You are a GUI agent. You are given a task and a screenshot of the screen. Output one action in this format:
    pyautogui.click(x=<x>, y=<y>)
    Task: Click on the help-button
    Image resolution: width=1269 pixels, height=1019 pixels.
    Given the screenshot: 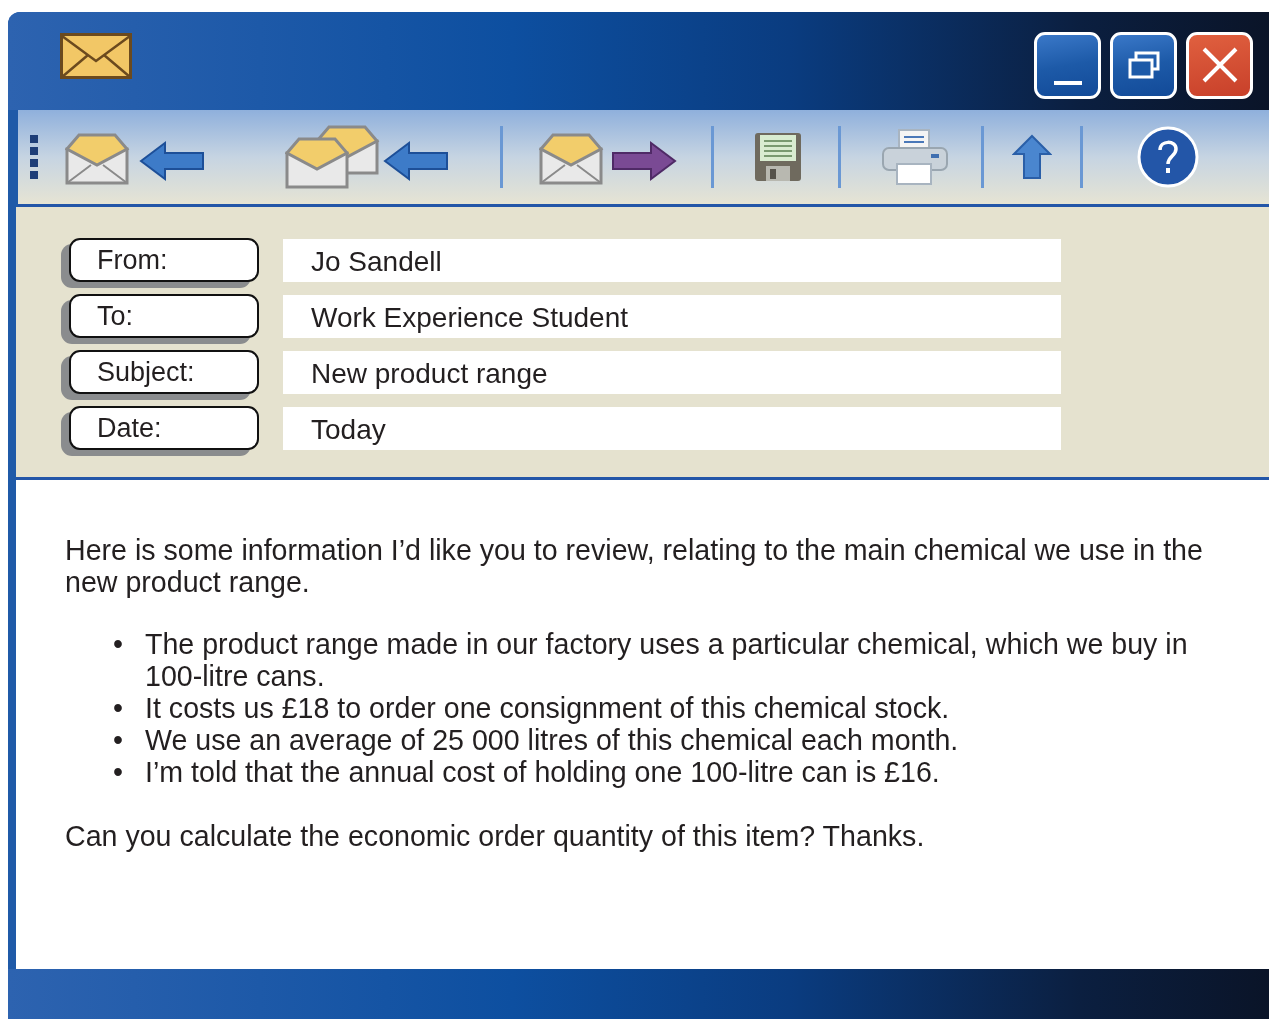 What is the action you would take?
    pyautogui.click(x=1168, y=157)
    